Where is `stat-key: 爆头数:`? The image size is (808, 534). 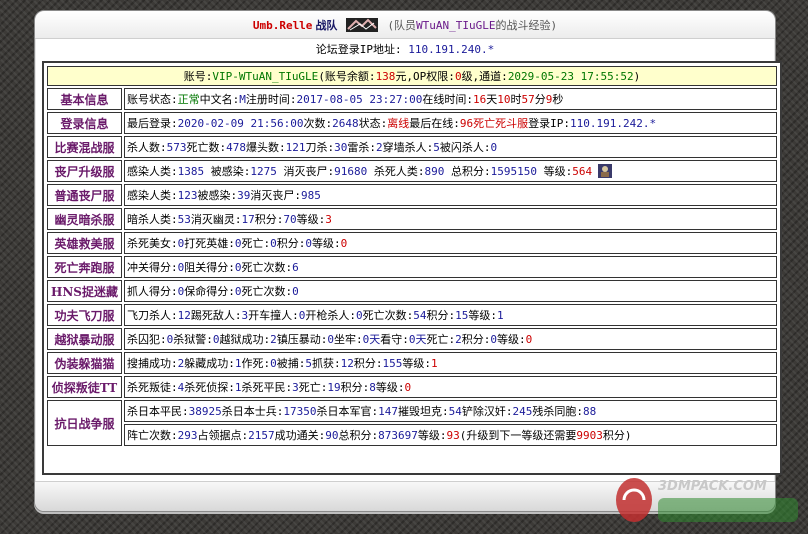 stat-key: 爆头数: is located at coordinates (266, 147).